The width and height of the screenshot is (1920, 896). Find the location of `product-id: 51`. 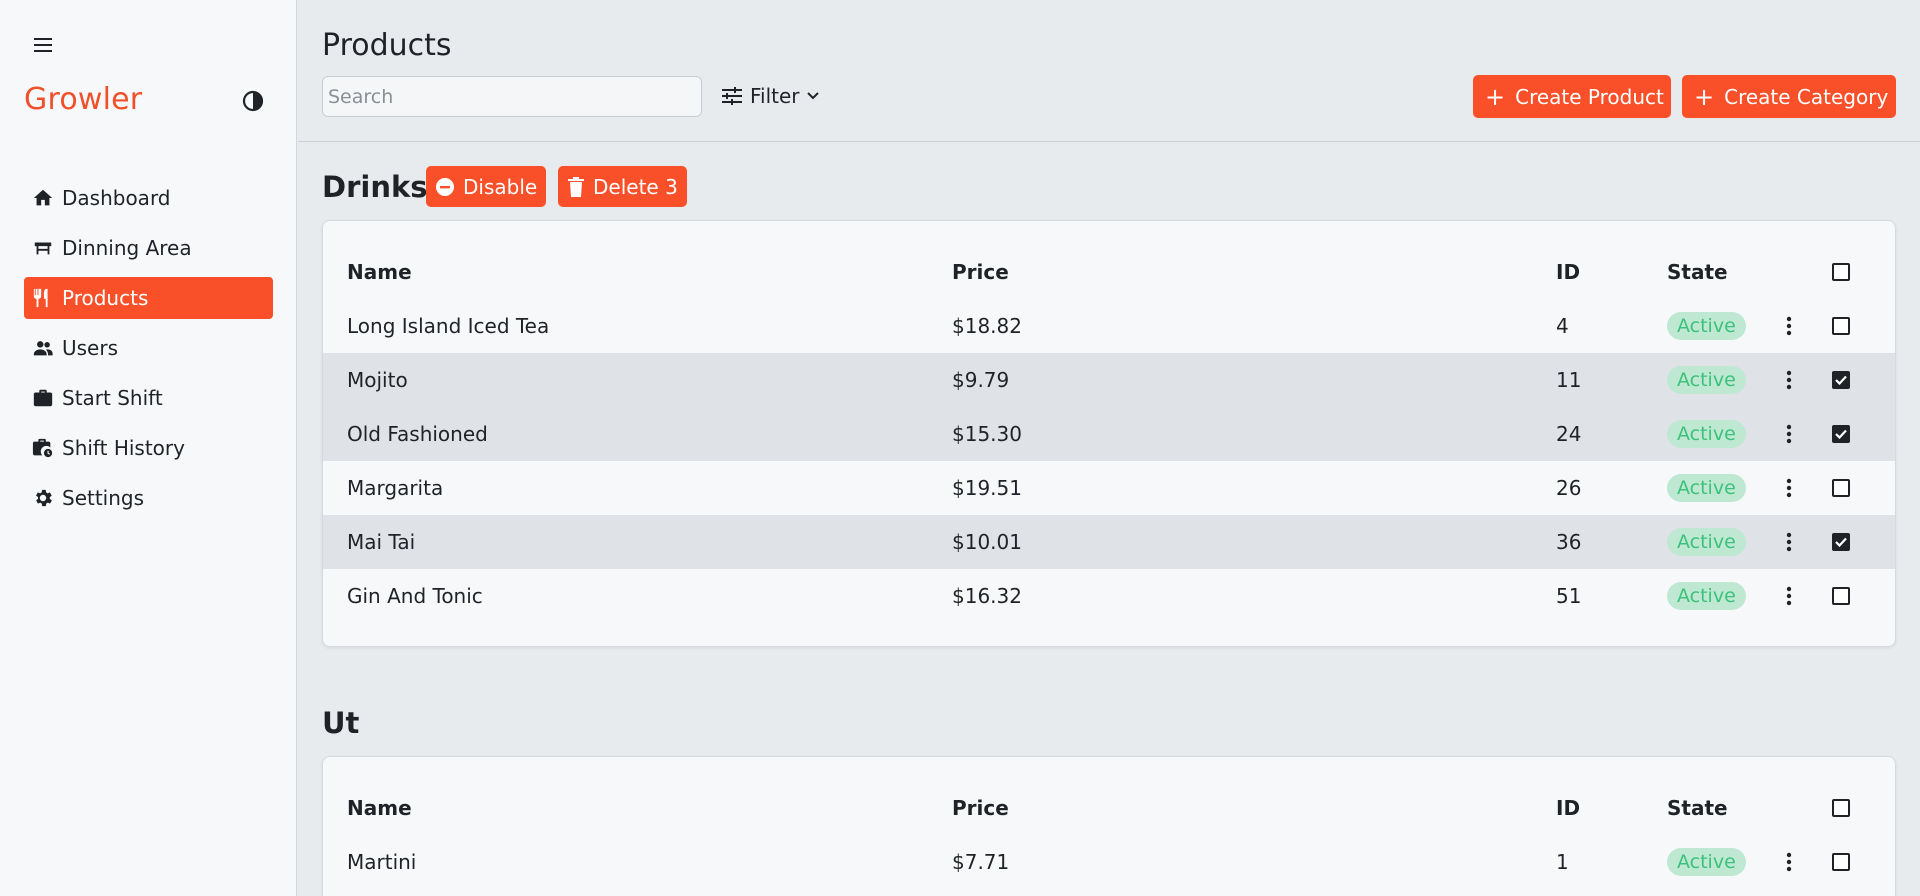

product-id: 51 is located at coordinates (1569, 596).